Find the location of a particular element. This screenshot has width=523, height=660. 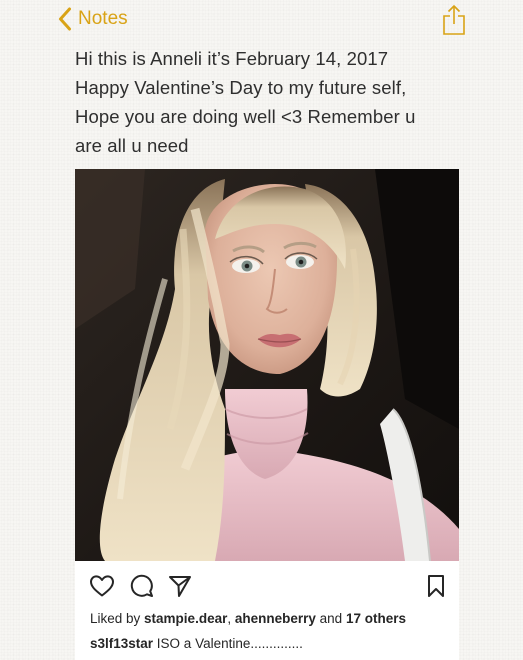

note-line: Hope you are doing well <3 Remember u is located at coordinates (245, 116).